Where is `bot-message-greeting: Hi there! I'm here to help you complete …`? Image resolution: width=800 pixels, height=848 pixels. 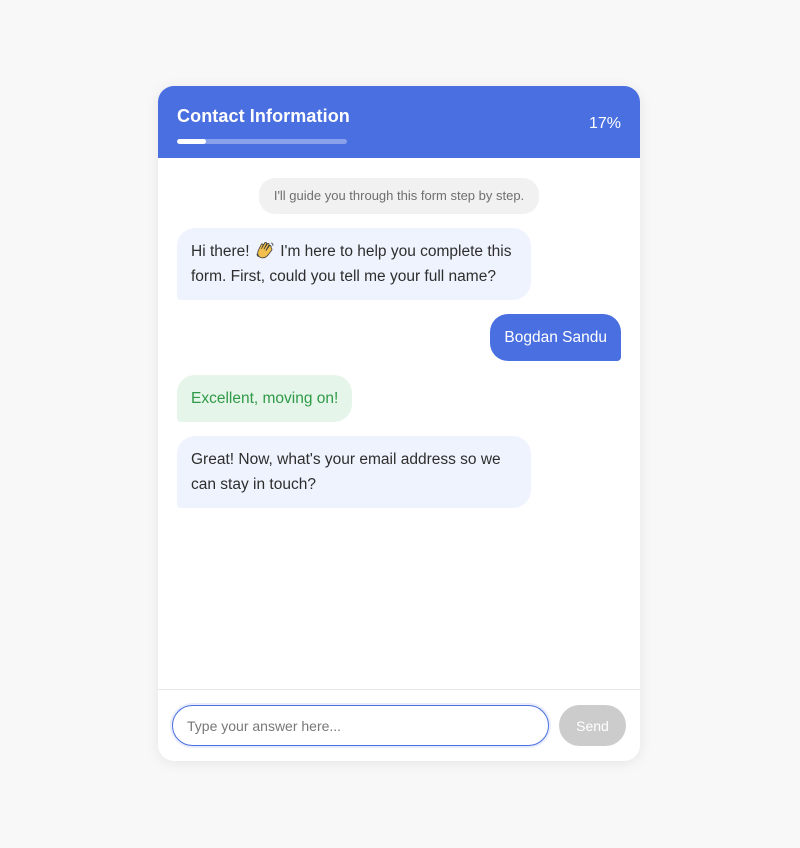
bot-message-greeting: Hi there! I'm here to help you complete … is located at coordinates (354, 264).